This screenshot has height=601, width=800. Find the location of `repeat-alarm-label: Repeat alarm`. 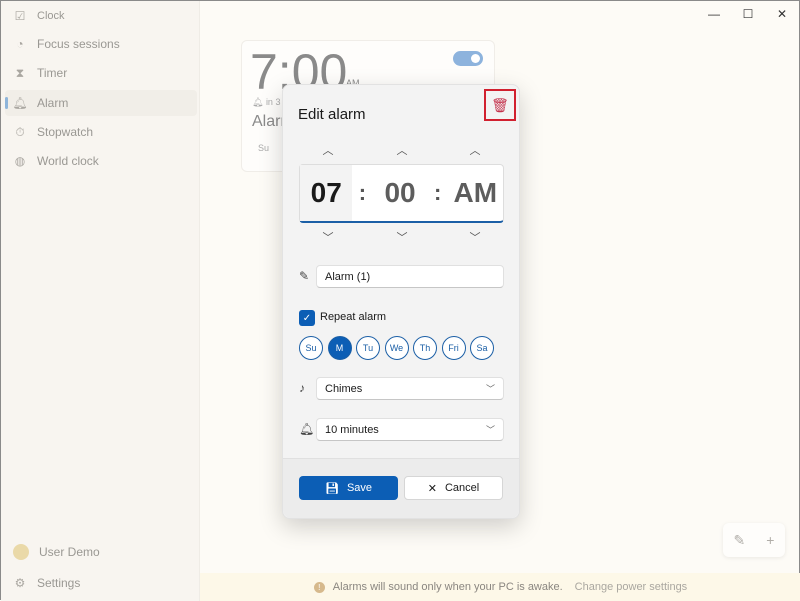

repeat-alarm-label: Repeat alarm is located at coordinates (353, 317).